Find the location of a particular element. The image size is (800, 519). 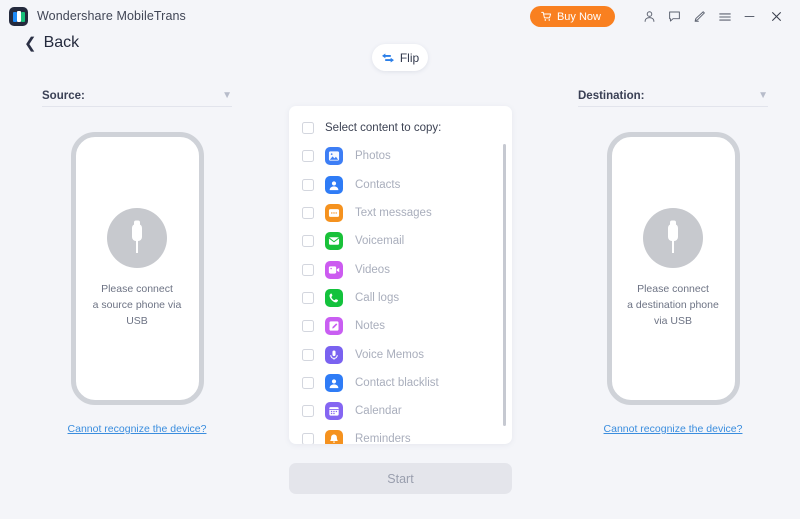

source-label: Source: is located at coordinates (63, 96).